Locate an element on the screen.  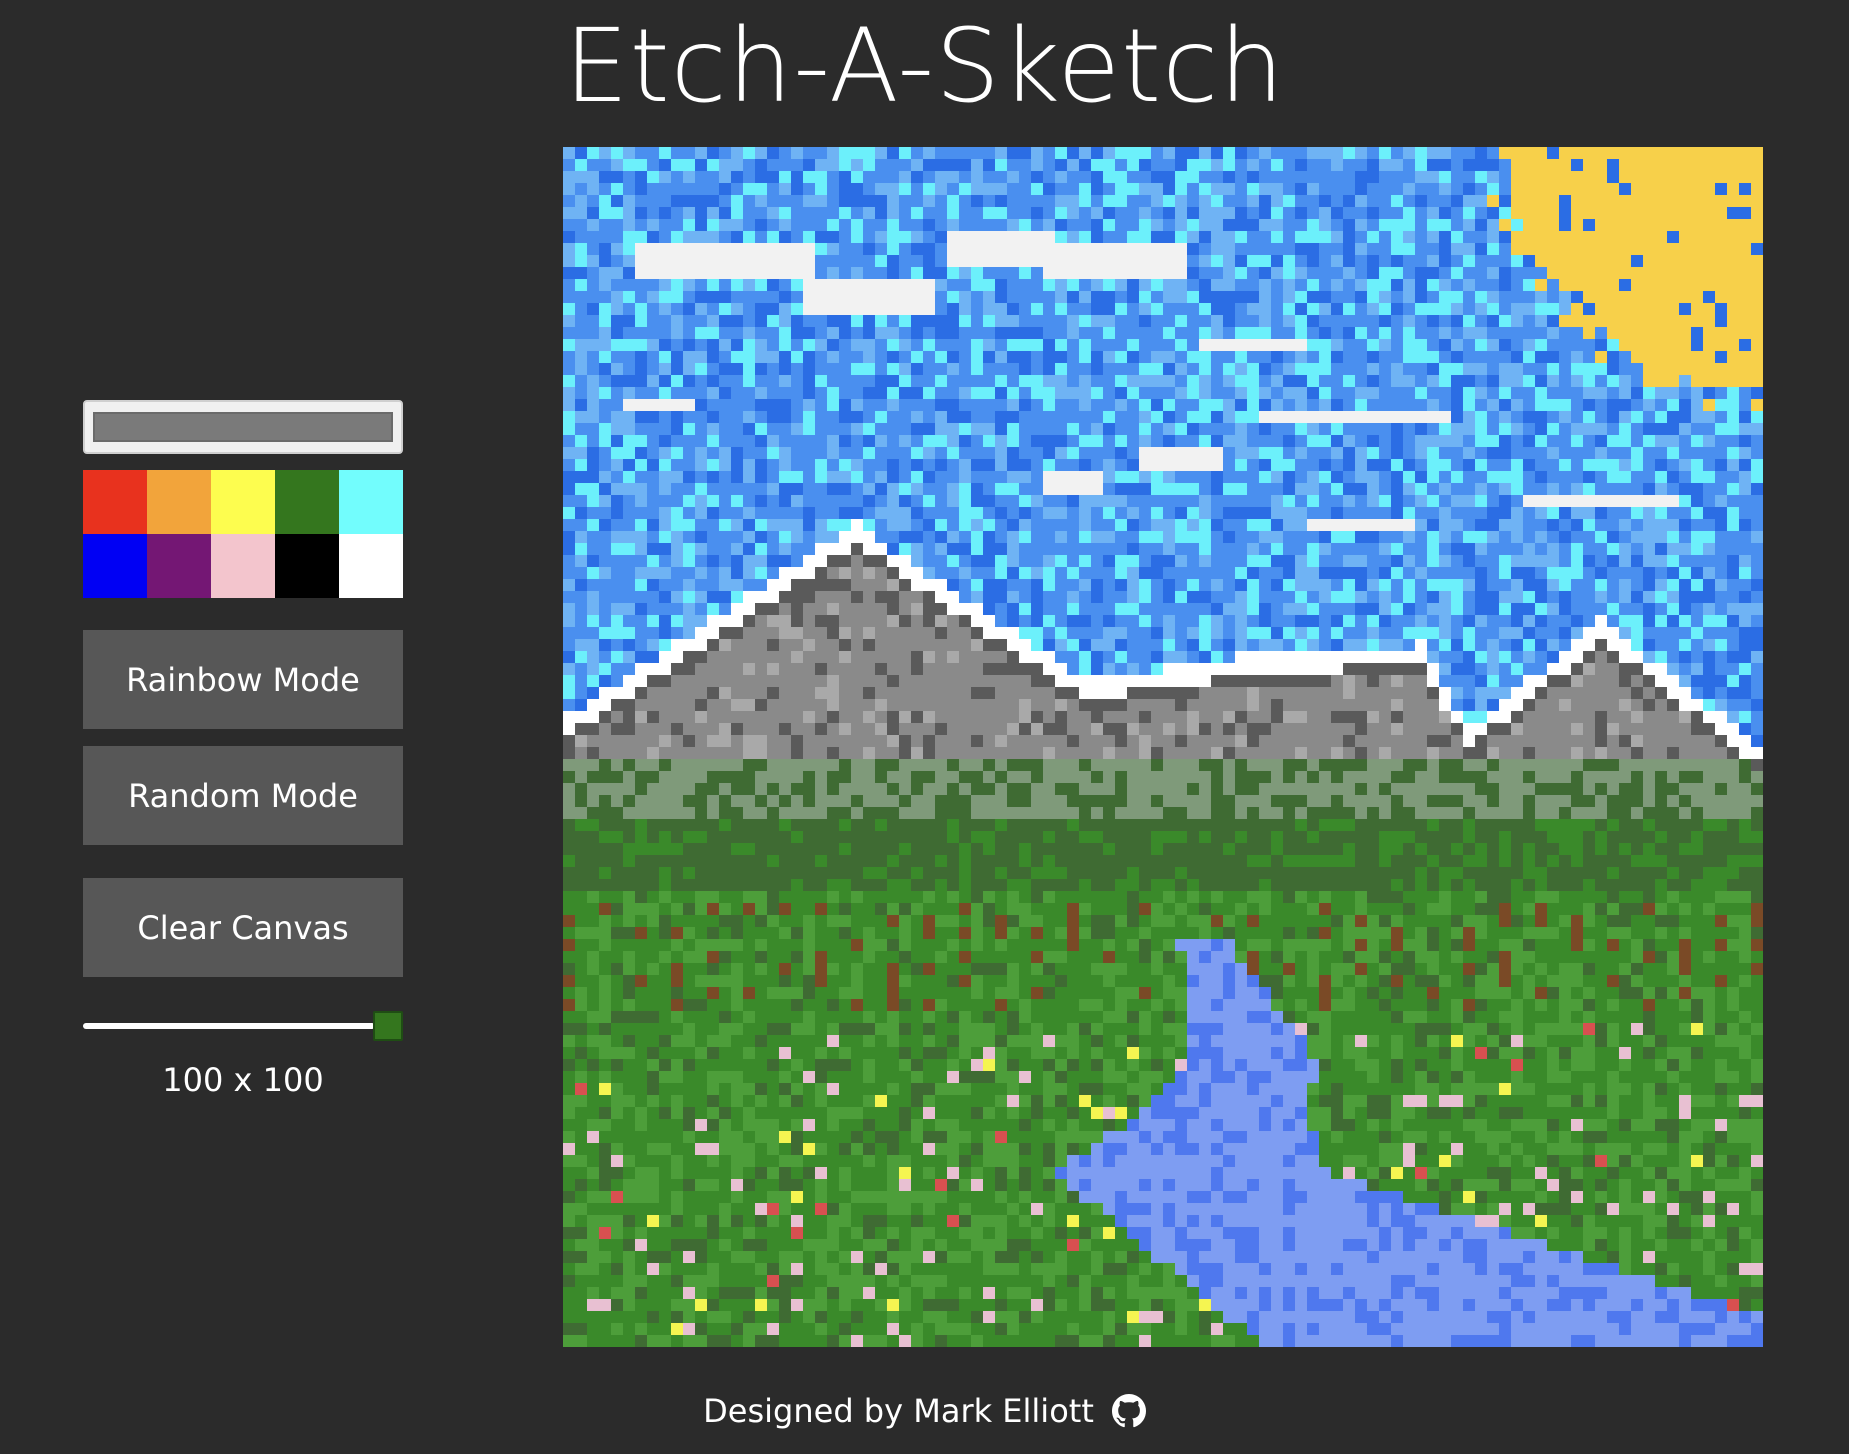
palette-swatch-purple is located at coordinates (179, 566).